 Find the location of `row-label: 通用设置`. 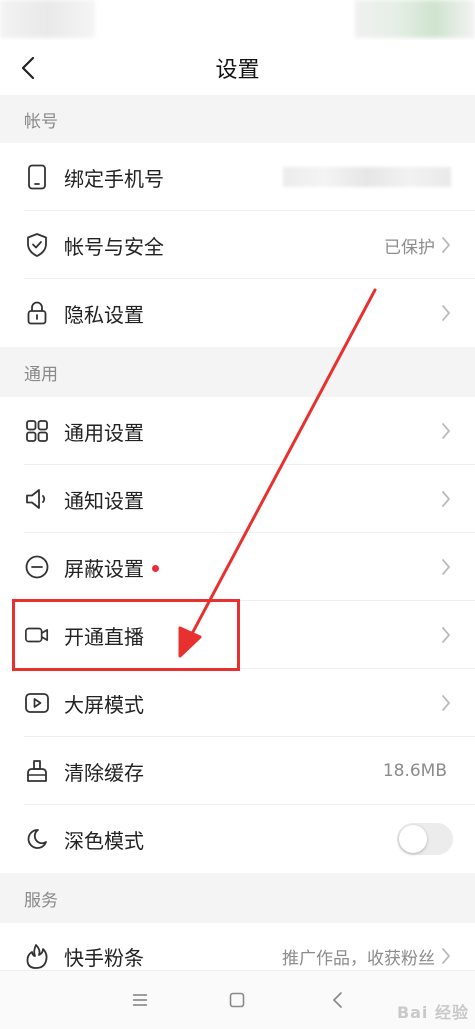

row-label: 通用设置 is located at coordinates (104, 432).